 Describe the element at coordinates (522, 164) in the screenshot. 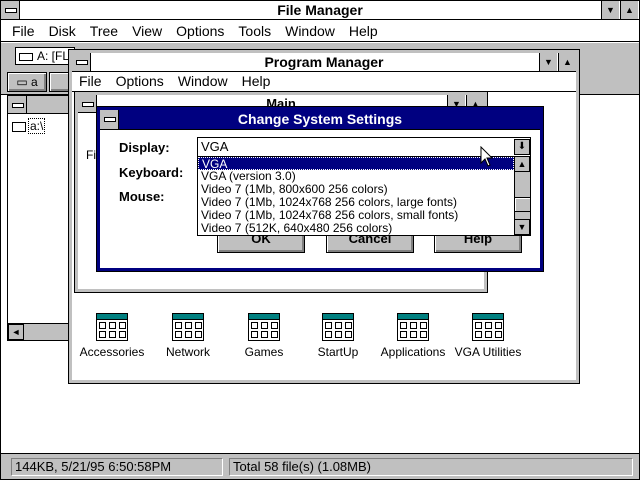

I see `scroll-up-arrow: ▲` at that location.